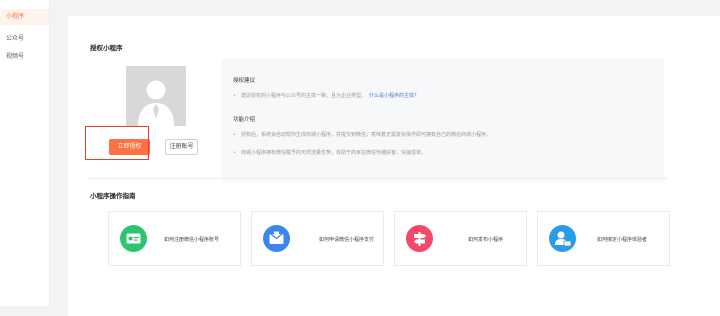 This screenshot has height=316, width=720. Describe the element at coordinates (181, 147) in the screenshot. I see `register-account-button: 注册账号` at that location.